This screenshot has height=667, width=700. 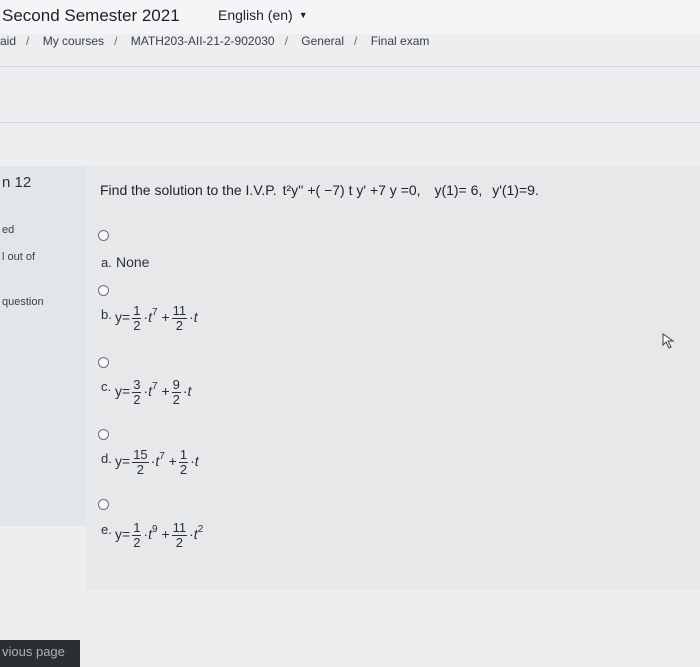 I want to click on language-label: English (en), so click(x=255, y=15).